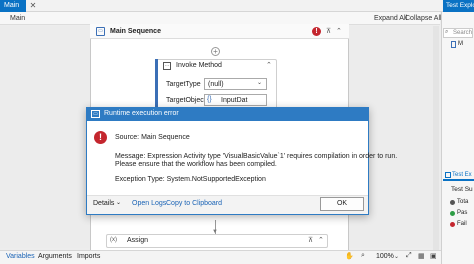 This screenshot has height=264, width=474. What do you see at coordinates (349, 256) in the screenshot?
I see `pan-hand-icon: ✋` at bounding box center [349, 256].